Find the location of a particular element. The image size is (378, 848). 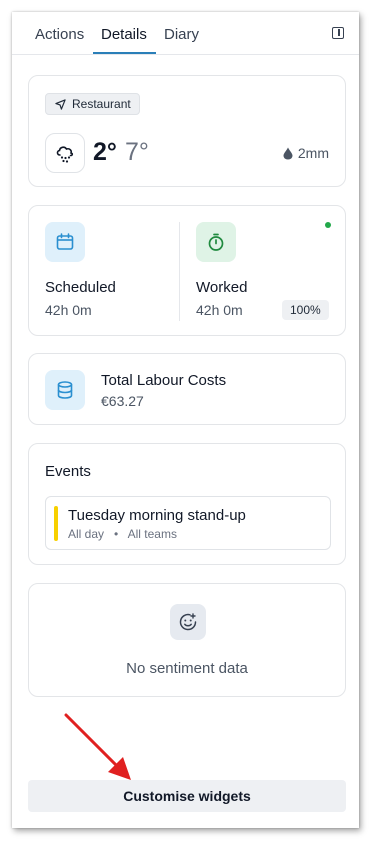

worked-status-dot is located at coordinates (328, 225).